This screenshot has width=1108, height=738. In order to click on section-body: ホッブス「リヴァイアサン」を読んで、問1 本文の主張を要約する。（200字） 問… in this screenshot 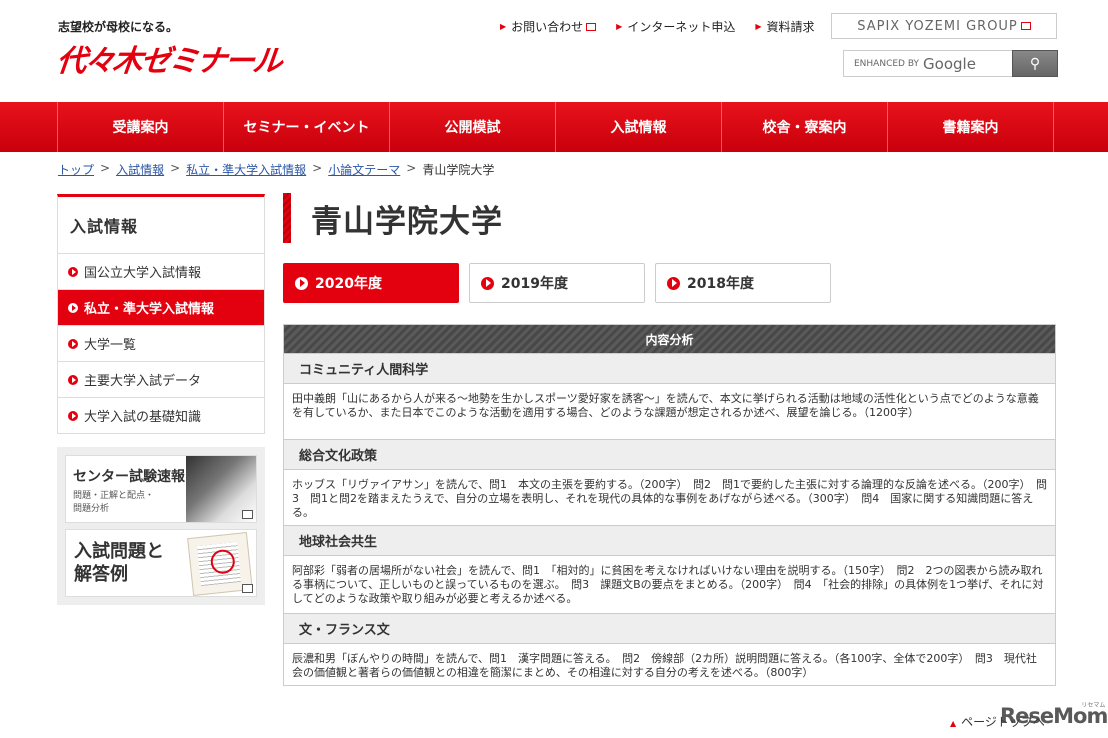, I will do `click(669, 497)`.